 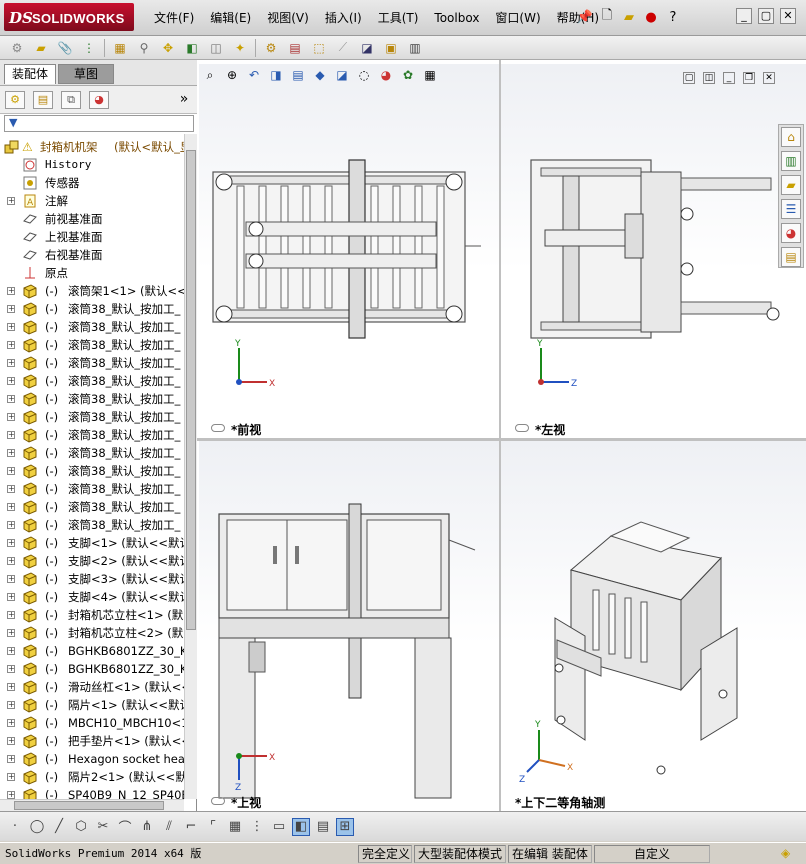 What do you see at coordinates (92, 792) in the screenshot?
I see `tree-item: + (-) SP40B9_N_12_SP40B9-` at bounding box center [92, 792].